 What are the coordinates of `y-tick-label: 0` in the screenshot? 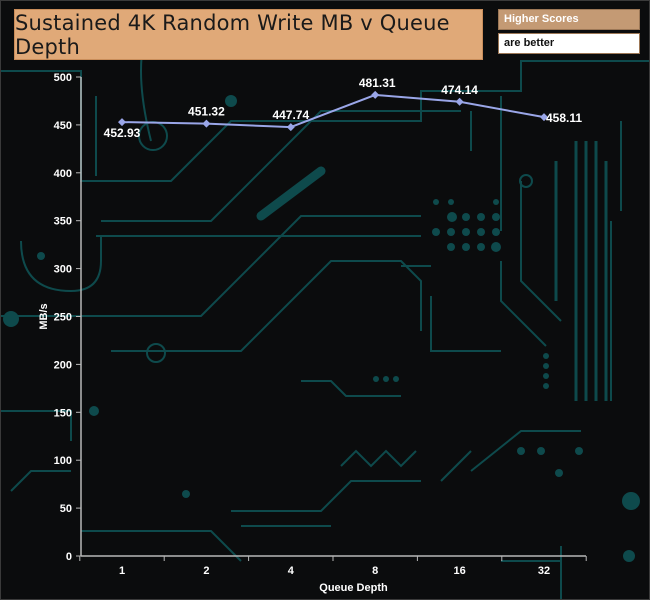 It's located at (69, 557).